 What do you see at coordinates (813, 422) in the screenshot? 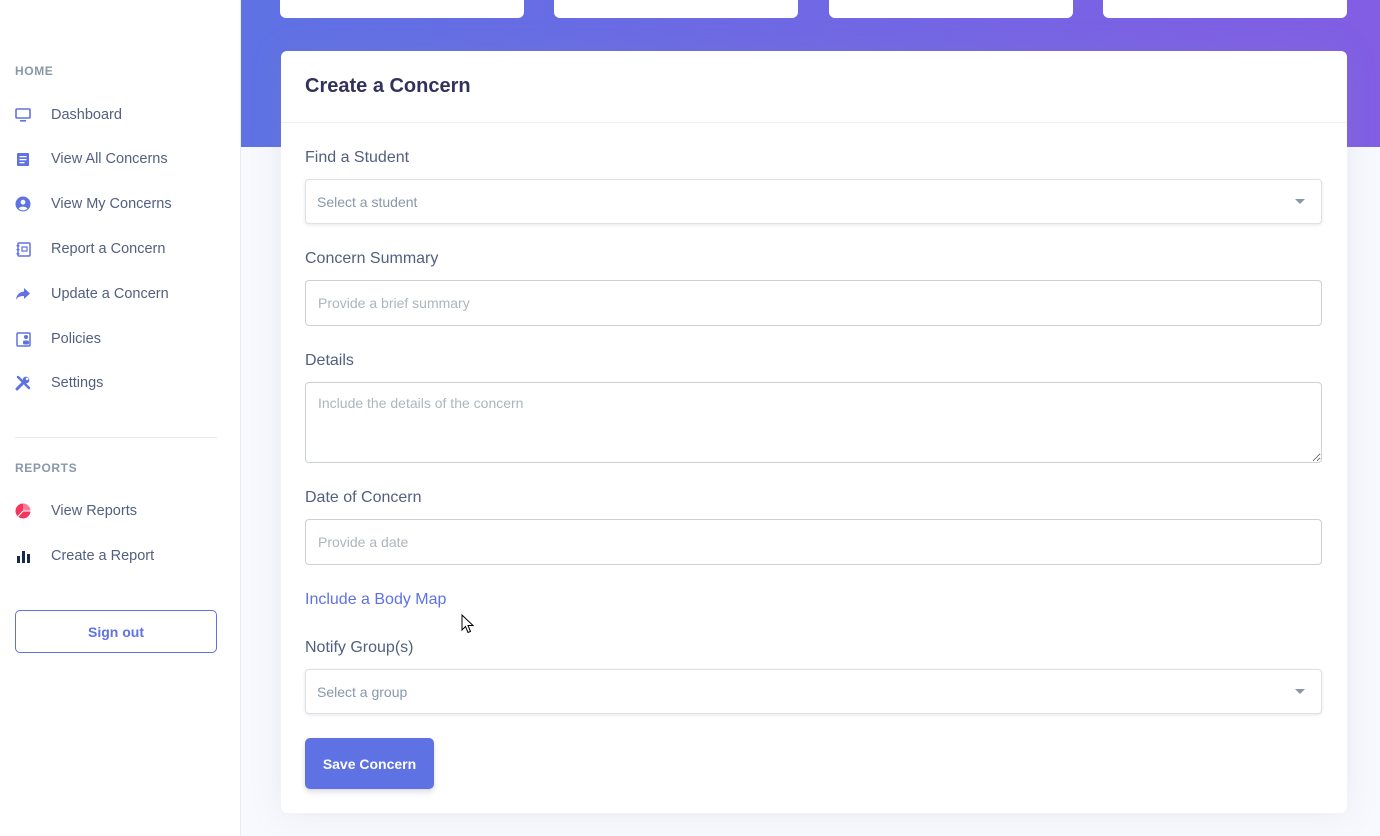
I see `details-textarea` at bounding box center [813, 422].